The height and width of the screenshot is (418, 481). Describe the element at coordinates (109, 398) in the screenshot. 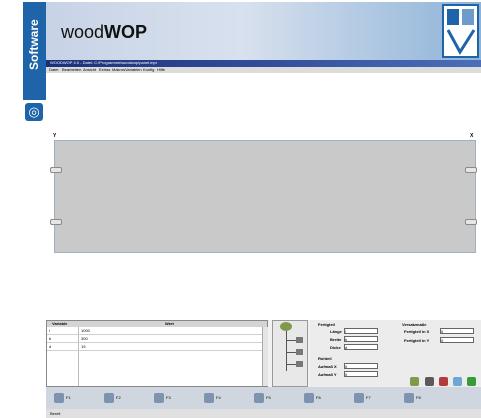

I see `f2-icon` at that location.